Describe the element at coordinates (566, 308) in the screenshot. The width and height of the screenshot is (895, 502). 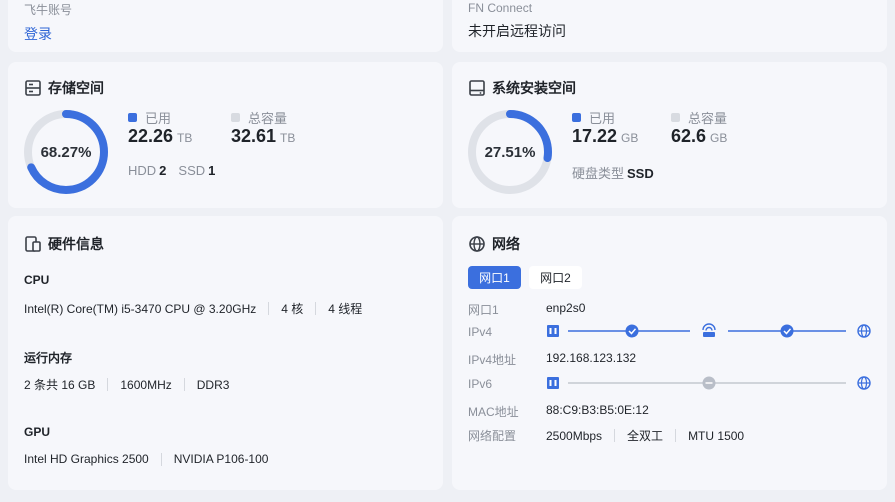
I see `port-value: enp2s0` at that location.